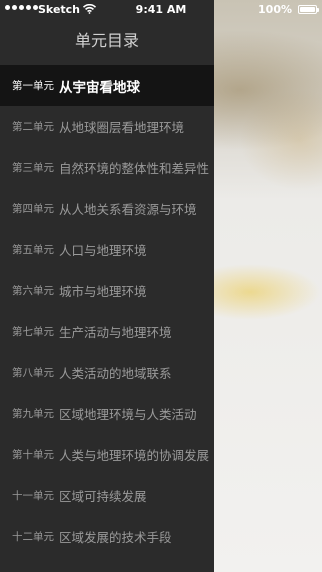  Describe the element at coordinates (115, 332) in the screenshot. I see `unit-title-label: 生产活动与地理环境` at that location.